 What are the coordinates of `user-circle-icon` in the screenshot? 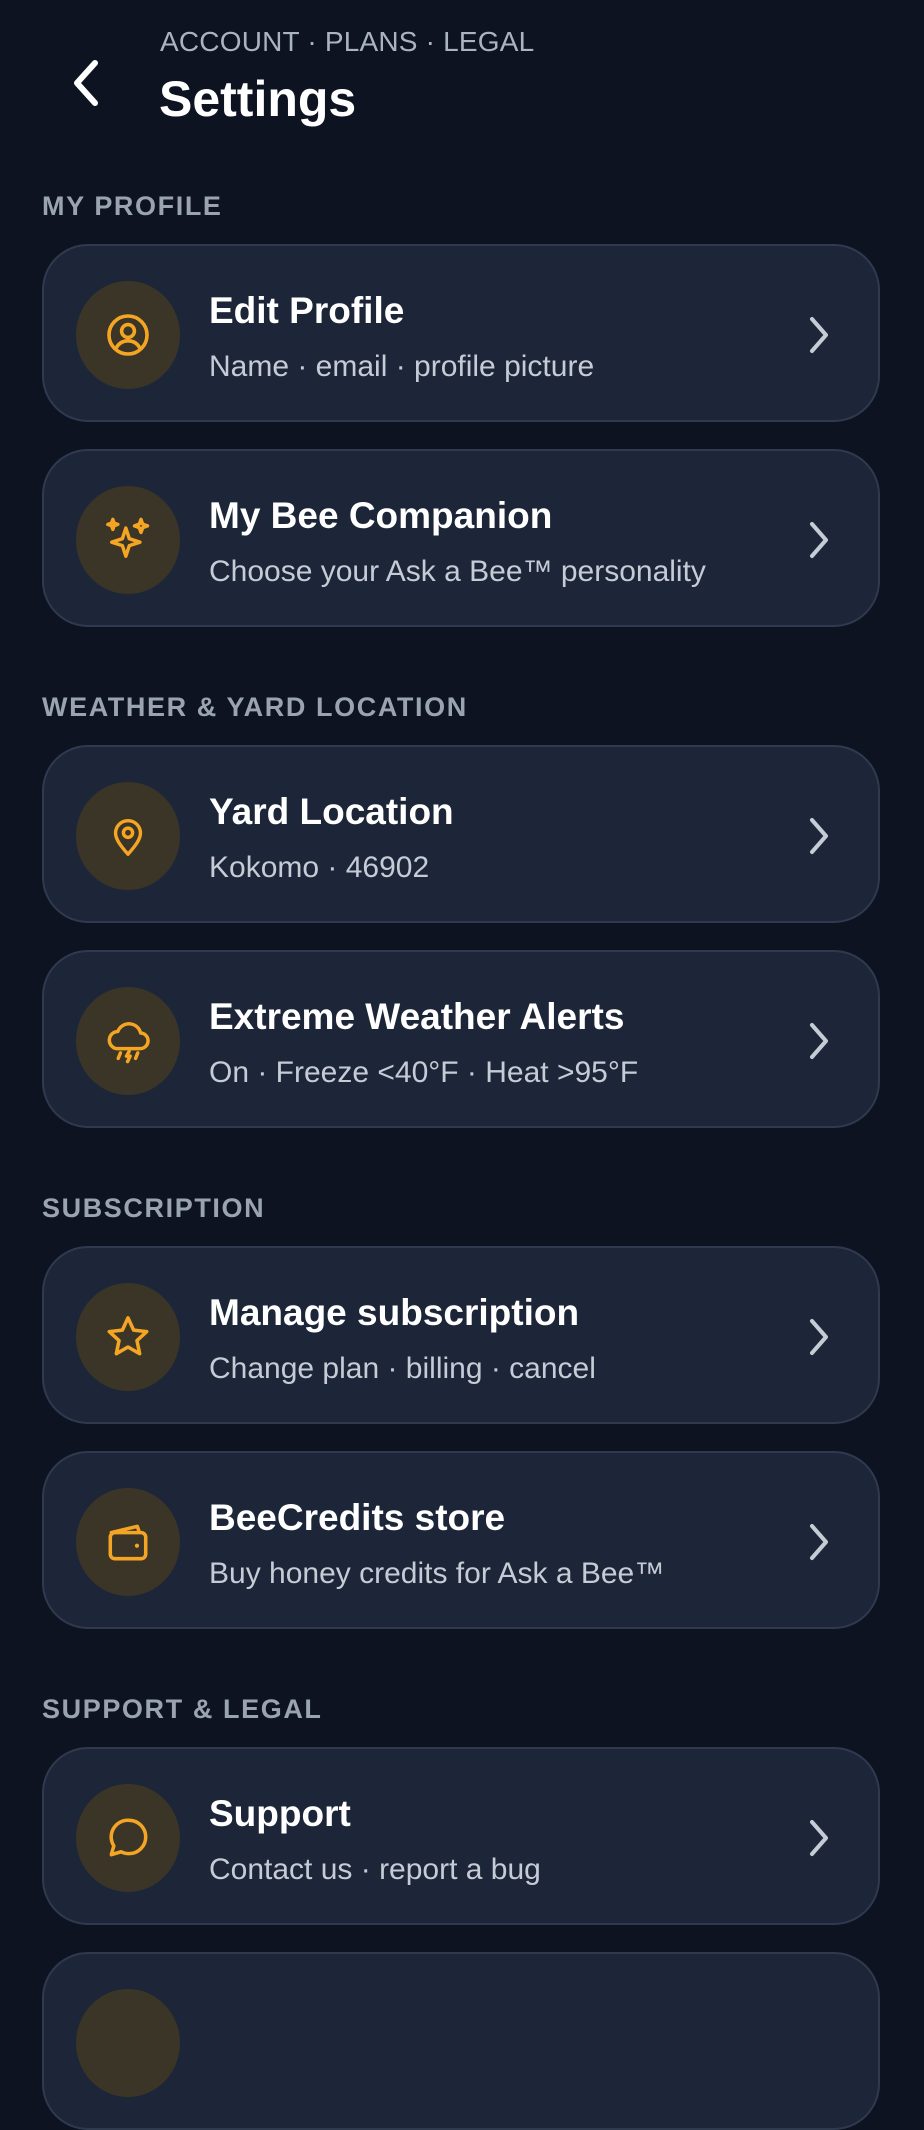 It's located at (128, 335).